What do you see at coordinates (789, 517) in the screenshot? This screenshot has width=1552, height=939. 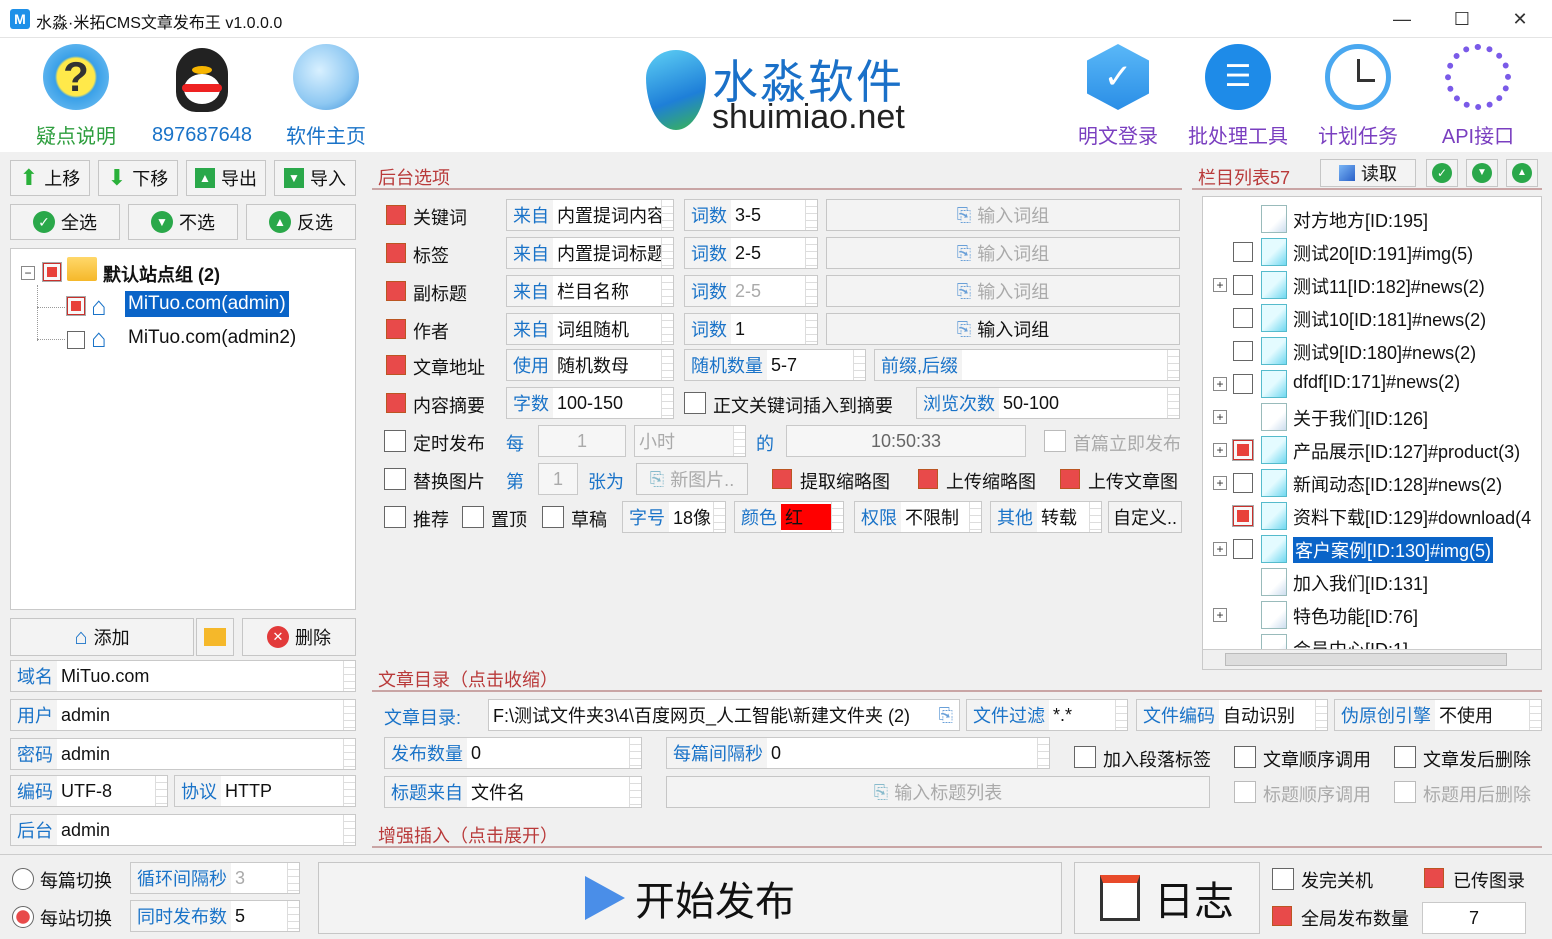 I see `color-select: 颜色红` at bounding box center [789, 517].